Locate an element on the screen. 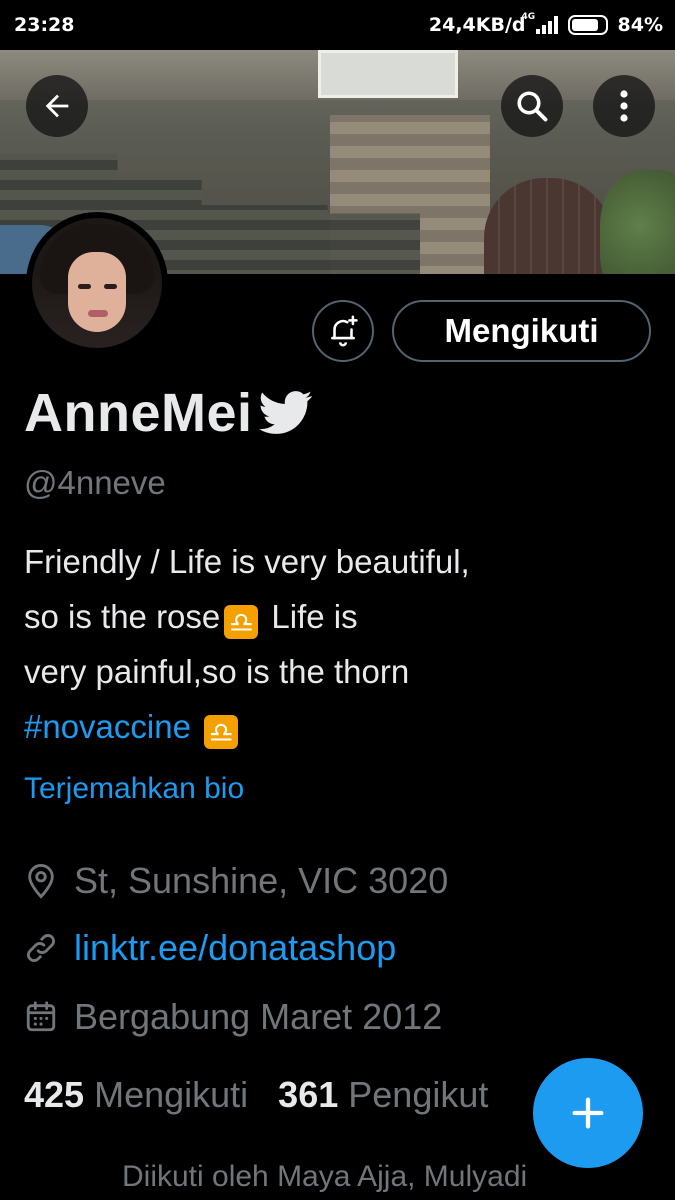 The image size is (675, 1200). joined-row: Bergabung Maret 2012 is located at coordinates (233, 1017).